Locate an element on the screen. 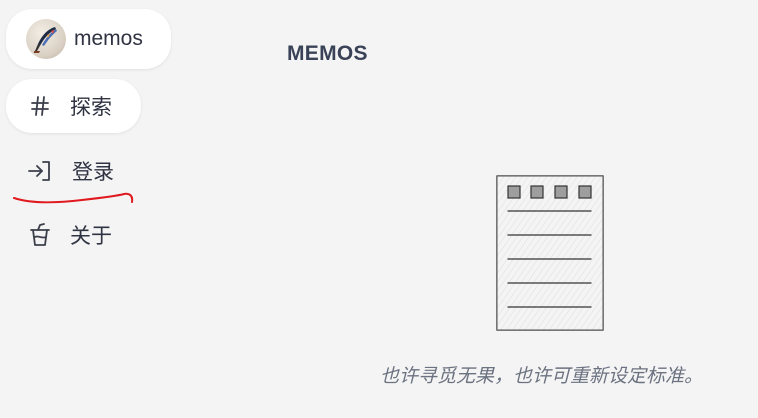 The image size is (758, 418). cup-icon is located at coordinates (40, 235).